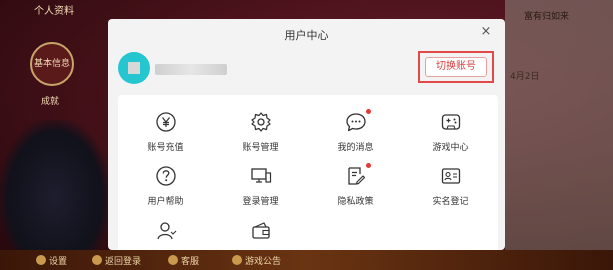 The image size is (613, 270). I want to click on back-to-login-label: 返回登录, so click(123, 262).